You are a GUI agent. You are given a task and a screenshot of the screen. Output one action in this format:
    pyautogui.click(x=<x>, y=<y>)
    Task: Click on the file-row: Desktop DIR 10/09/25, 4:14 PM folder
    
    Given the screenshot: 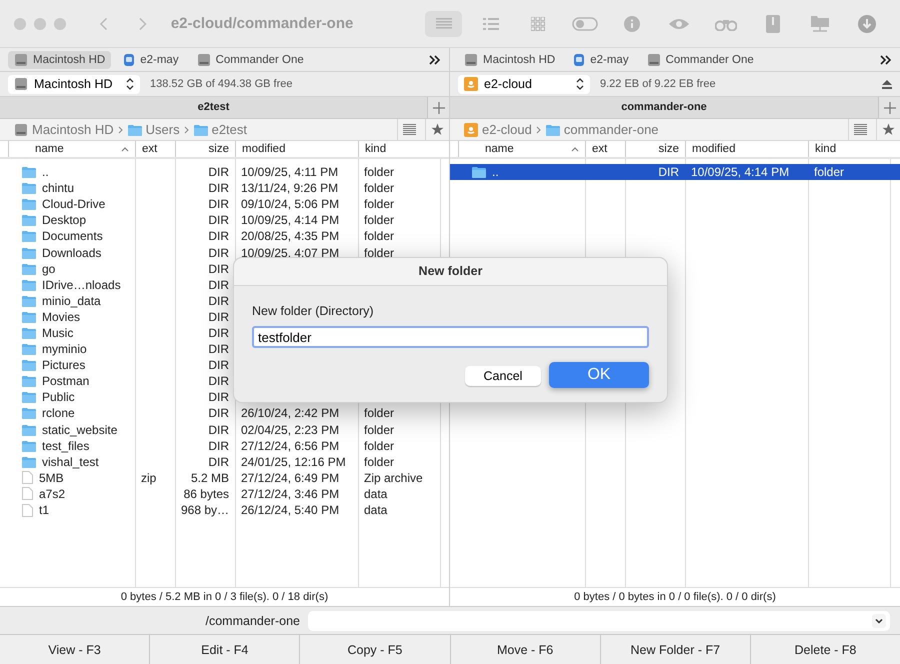 What is the action you would take?
    pyautogui.click(x=224, y=220)
    